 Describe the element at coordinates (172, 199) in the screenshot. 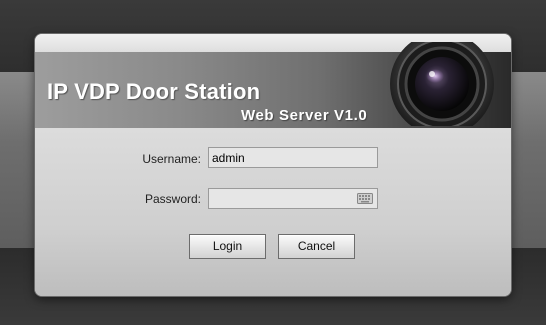

I see `password-label: Password:` at that location.